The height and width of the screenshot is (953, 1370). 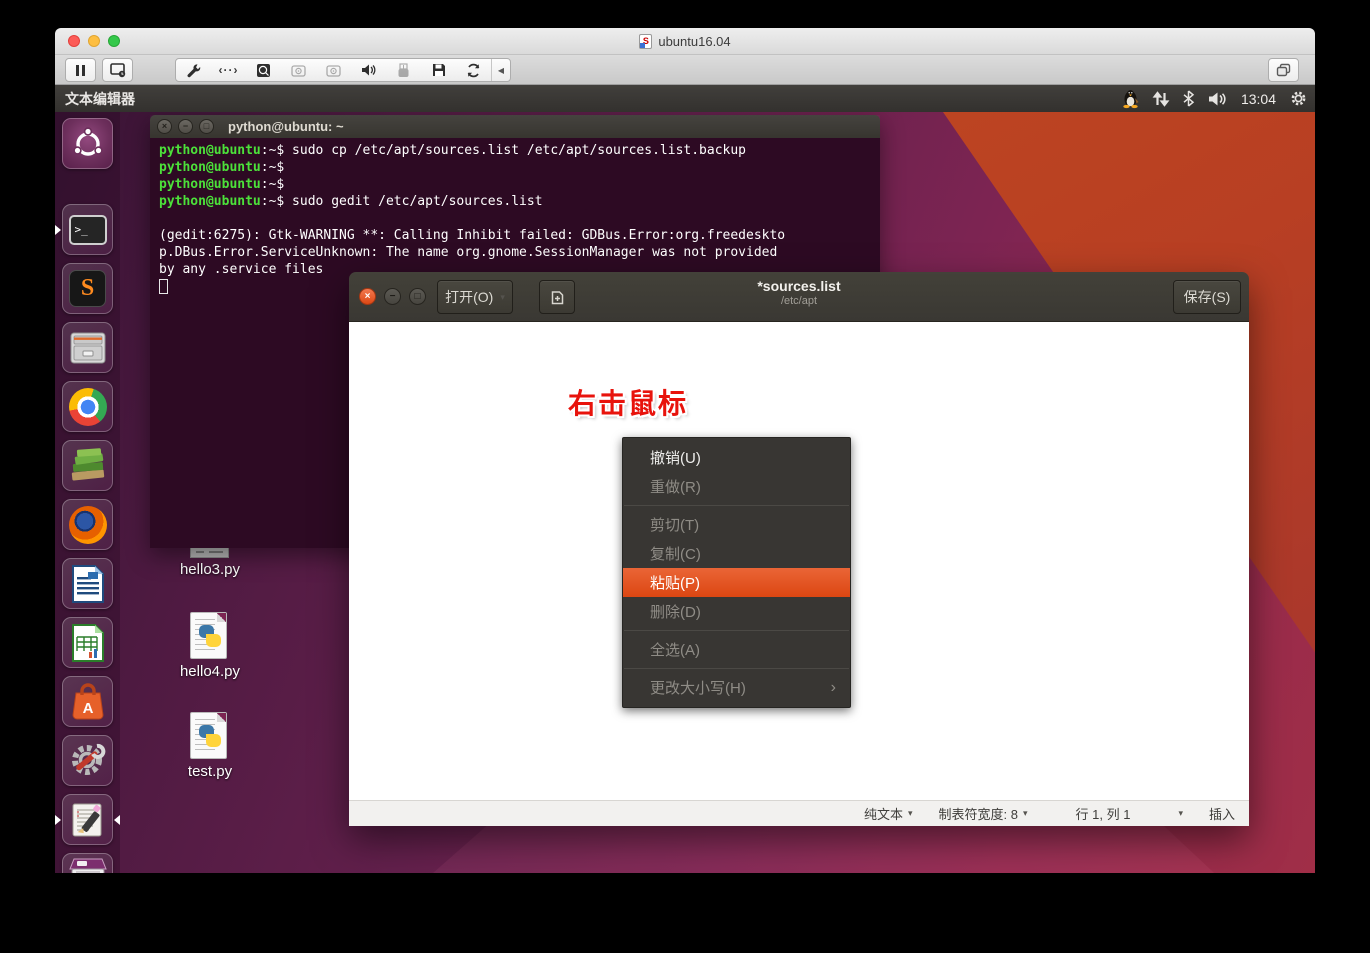 What do you see at coordinates (164, 126) in the screenshot?
I see `terminal-close-button: ×` at bounding box center [164, 126].